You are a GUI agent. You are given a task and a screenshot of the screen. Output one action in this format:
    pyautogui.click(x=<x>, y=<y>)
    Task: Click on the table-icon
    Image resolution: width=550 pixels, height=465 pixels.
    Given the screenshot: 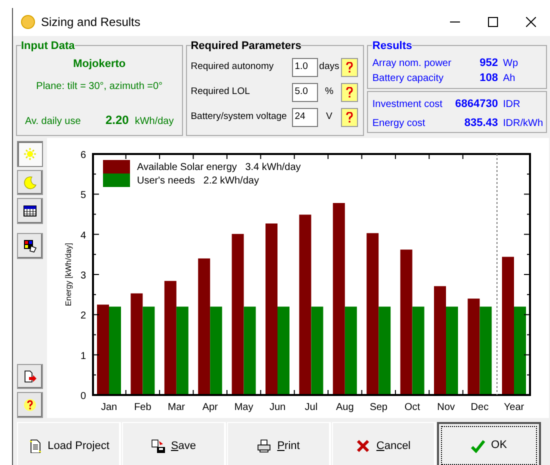 What is the action you would take?
    pyautogui.click(x=30, y=211)
    